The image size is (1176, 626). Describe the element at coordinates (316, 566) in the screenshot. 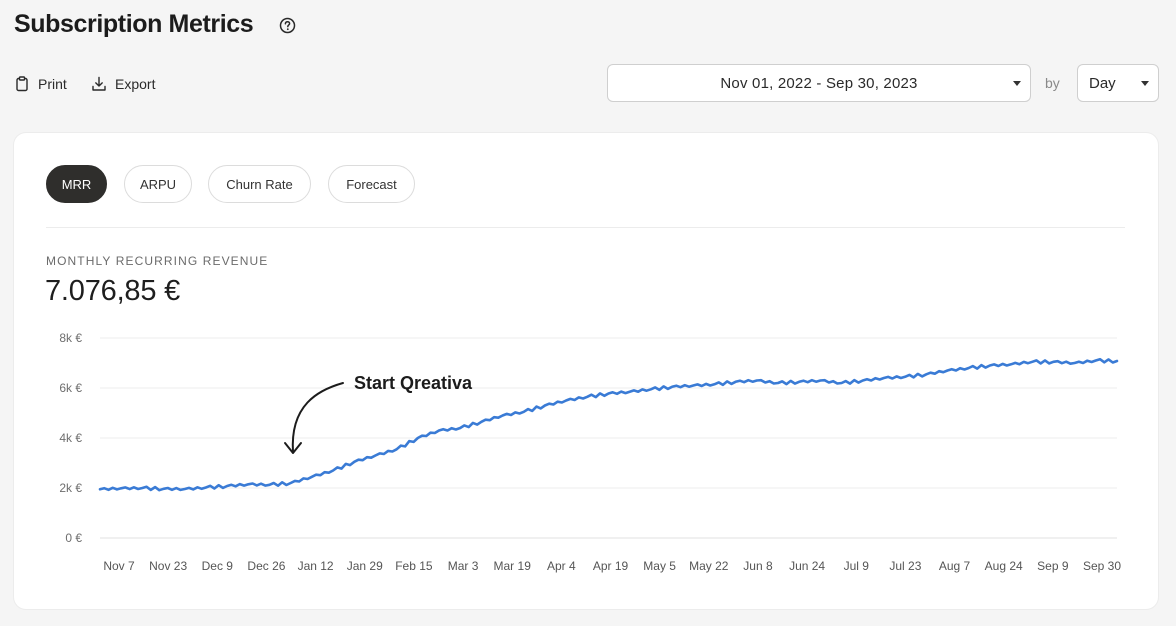

I see `x-tick-label: Jan 12` at that location.